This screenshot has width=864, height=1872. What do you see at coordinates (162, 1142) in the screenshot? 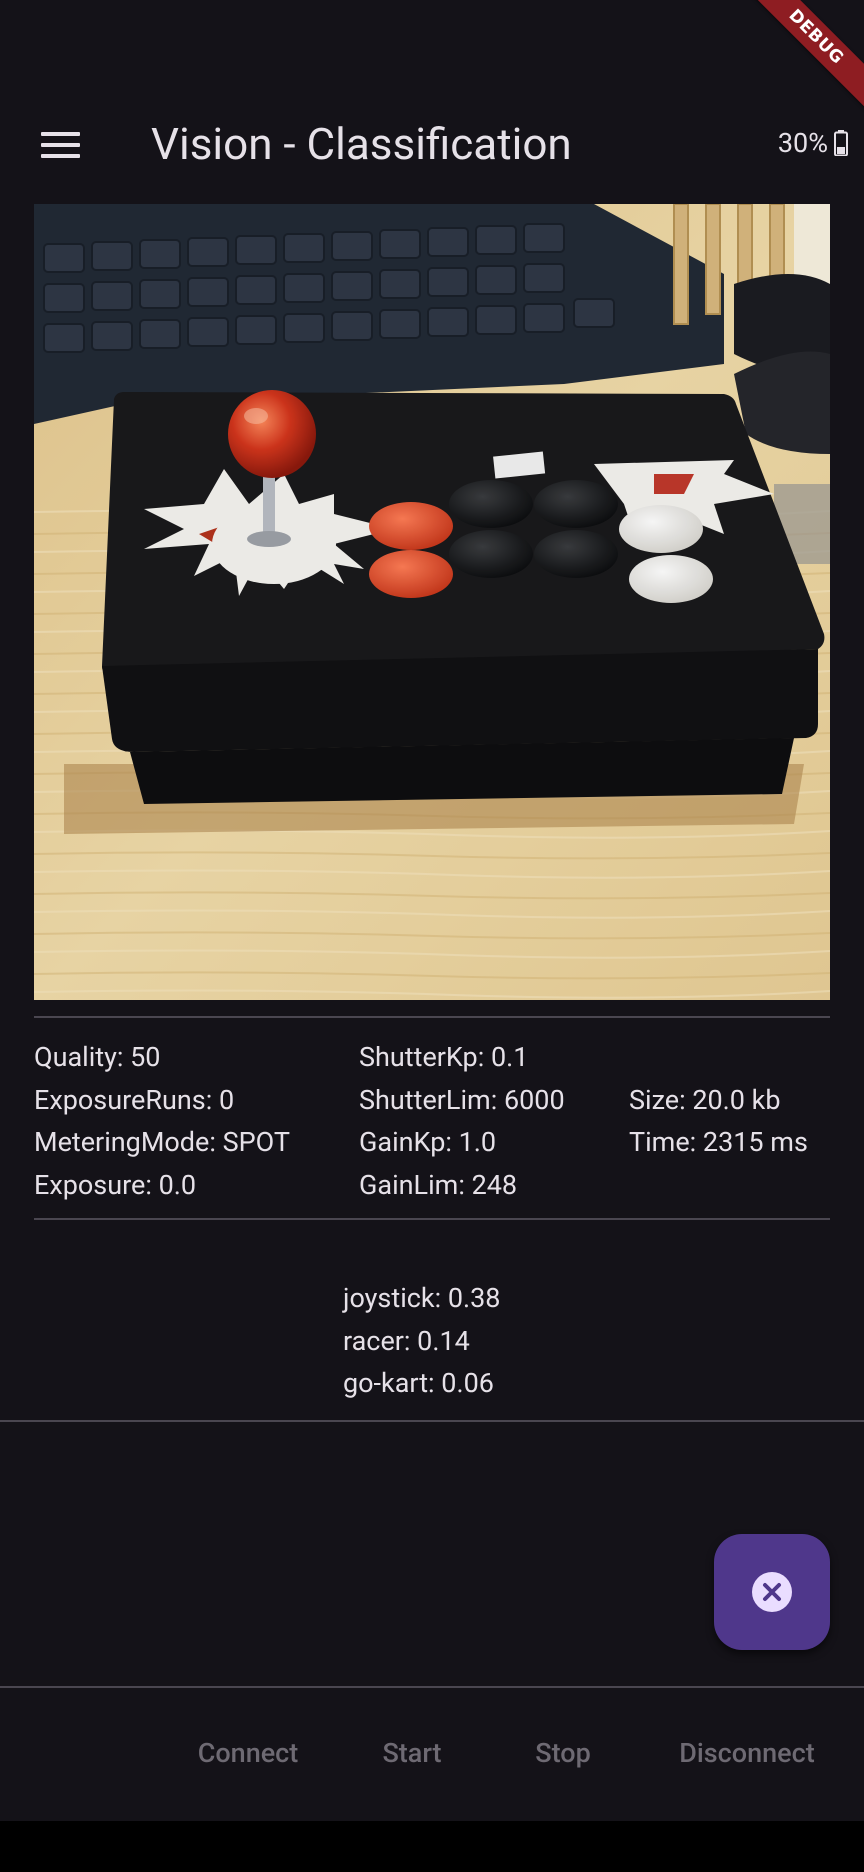
I see `metering-mode-value: MeteringMode: SPOT` at bounding box center [162, 1142].